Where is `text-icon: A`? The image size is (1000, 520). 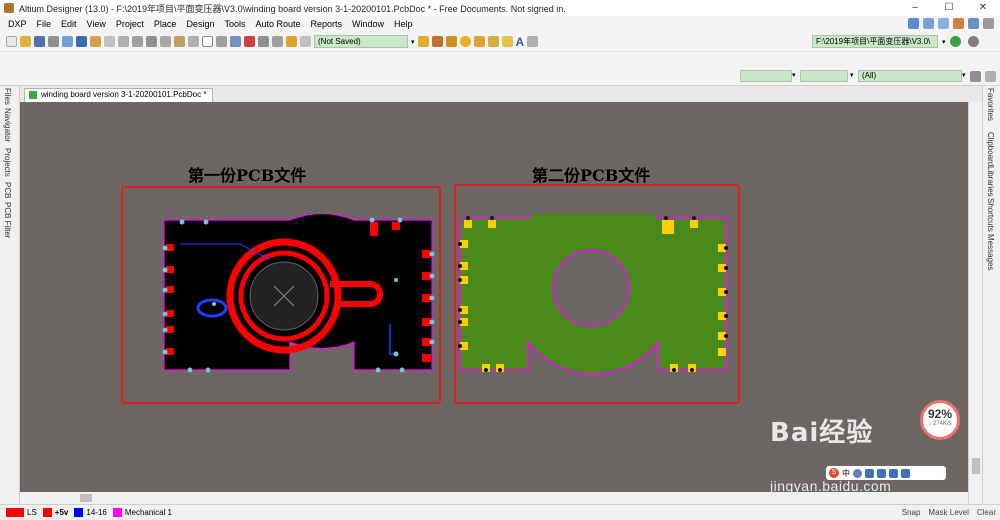 text-icon: A is located at coordinates (520, 42).